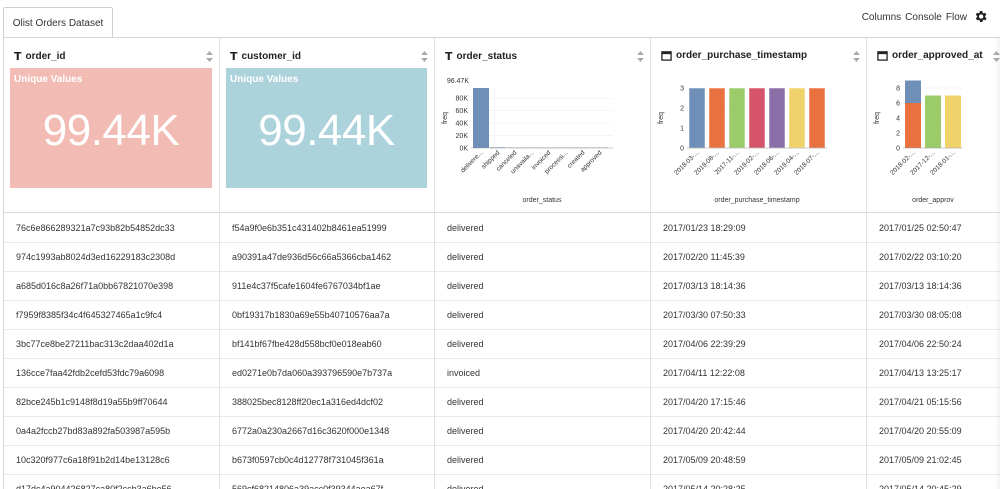 This screenshot has width=1000, height=489. I want to click on column-header-order_id: Torder_id Unique Values 99.44K, so click(111, 125).